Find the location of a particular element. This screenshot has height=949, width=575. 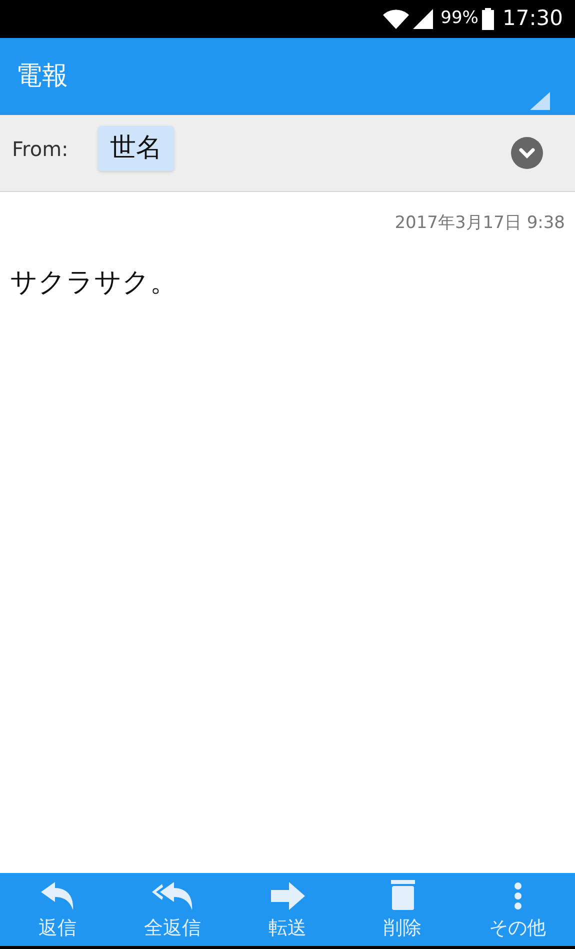

wifi-icon is located at coordinates (395, 19).